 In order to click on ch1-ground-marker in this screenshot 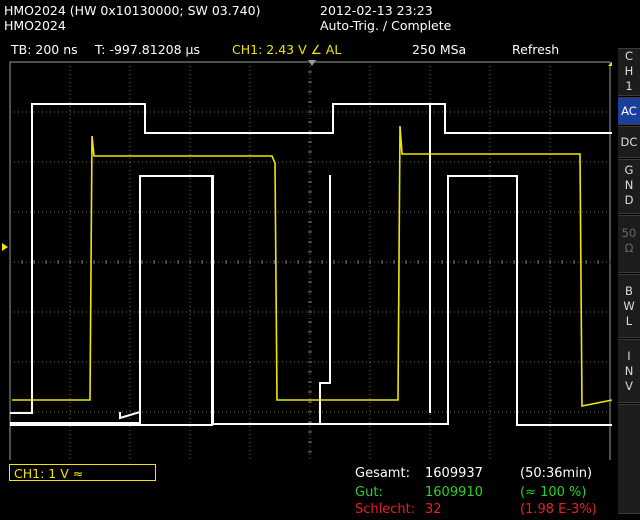, I will do `click(5, 247)`.